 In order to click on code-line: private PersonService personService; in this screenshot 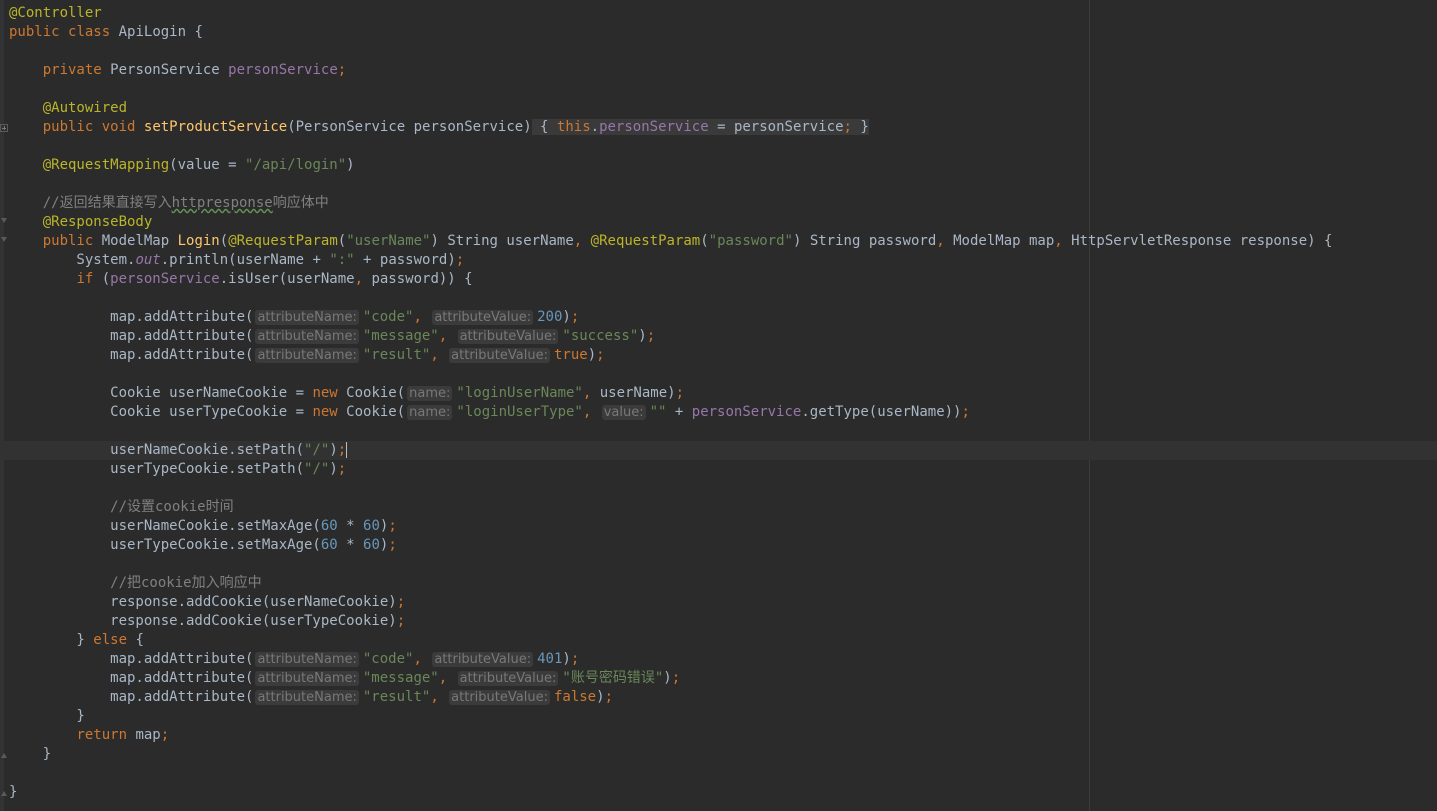, I will do `click(670, 70)`.